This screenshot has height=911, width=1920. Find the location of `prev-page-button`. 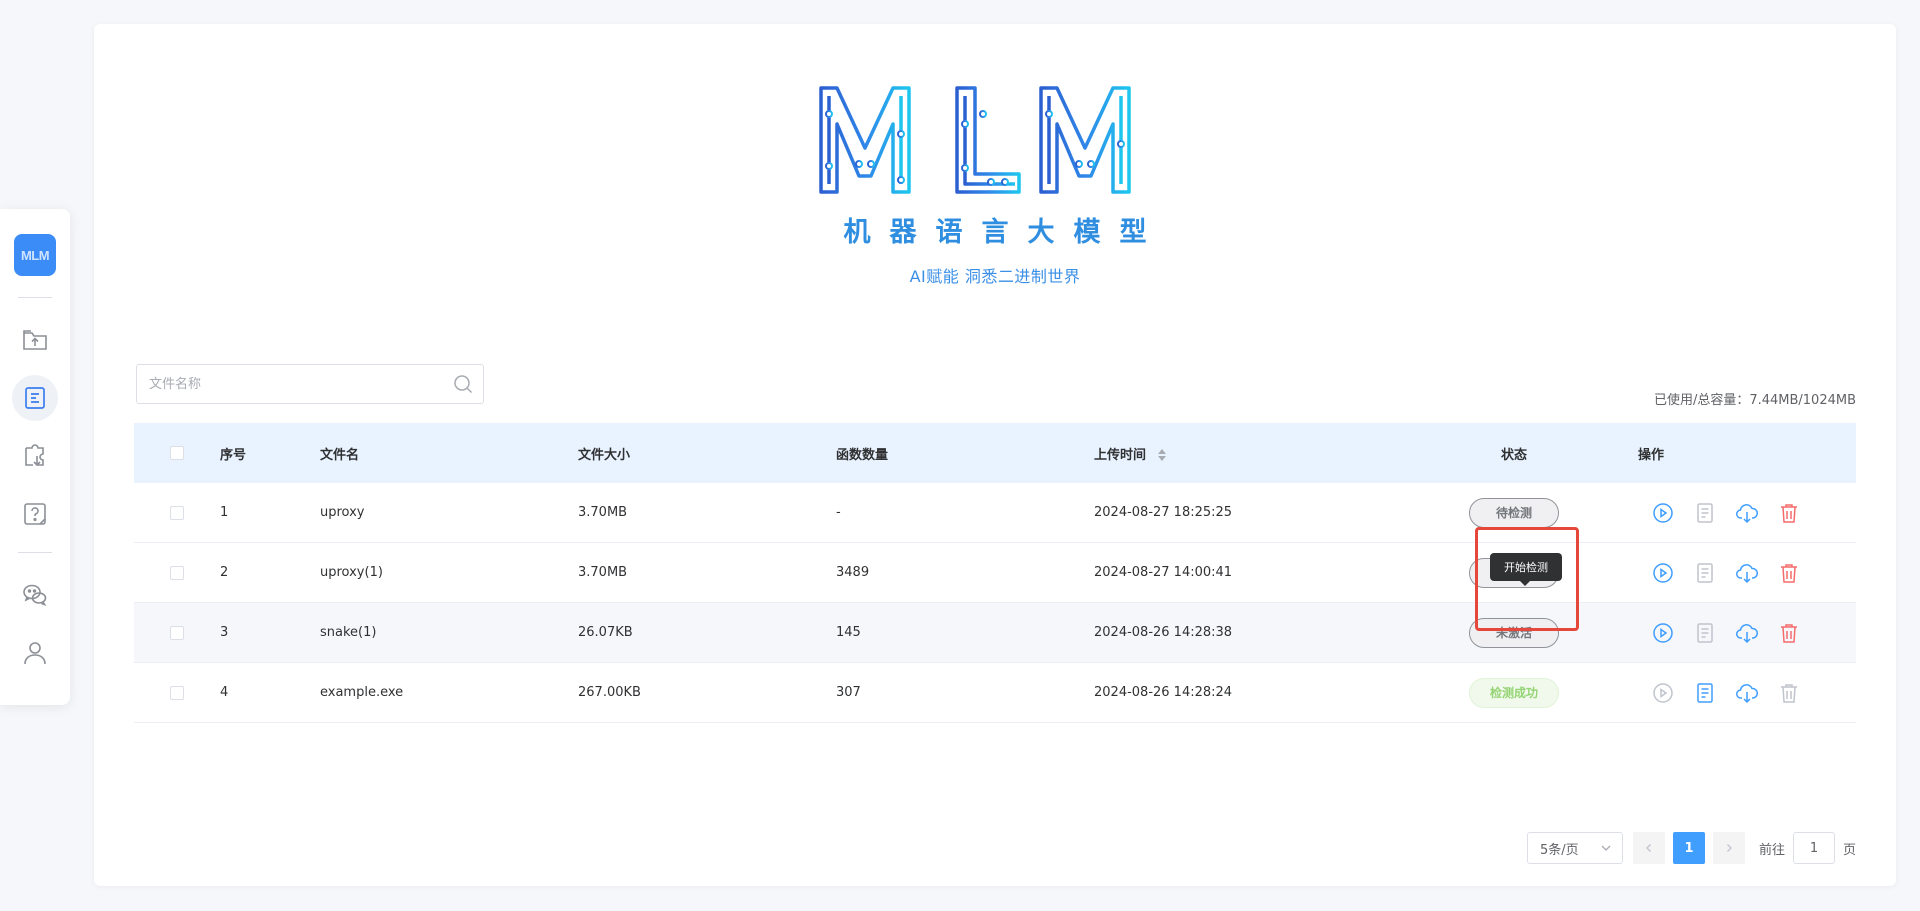

prev-page-button is located at coordinates (1648, 848).